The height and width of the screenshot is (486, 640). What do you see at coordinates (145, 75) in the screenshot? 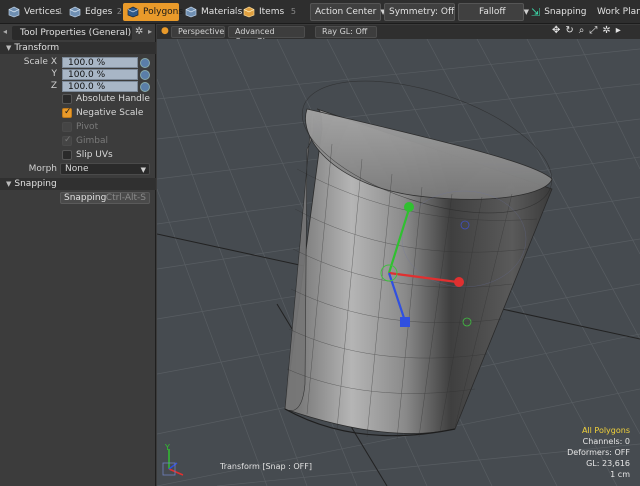
I see `scale-y-reset-icon` at bounding box center [145, 75].